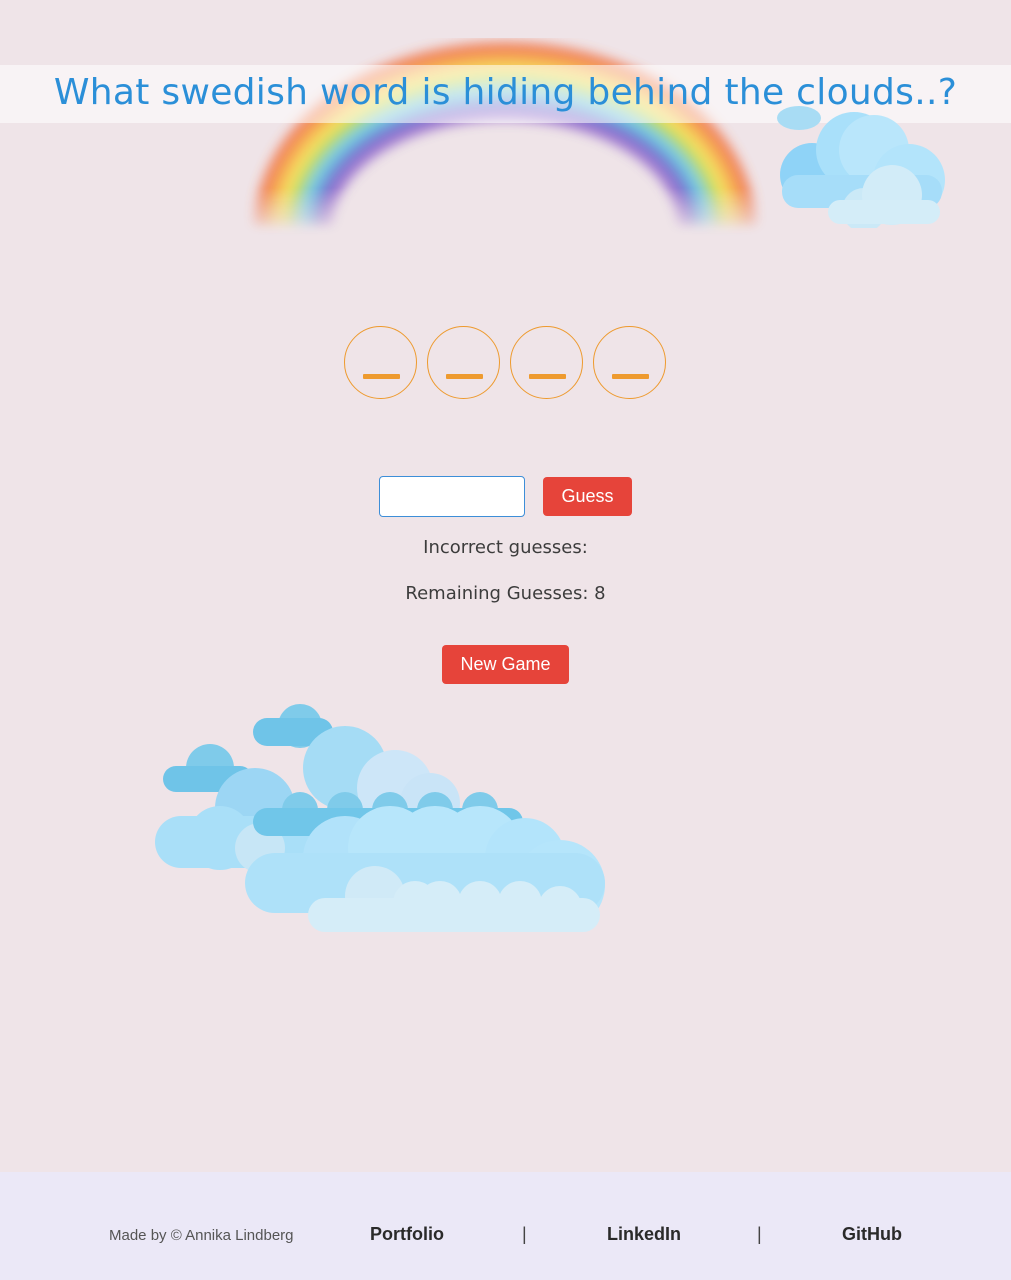 Image resolution: width=1011 pixels, height=1280 pixels. I want to click on letter-slots, so click(505, 362).